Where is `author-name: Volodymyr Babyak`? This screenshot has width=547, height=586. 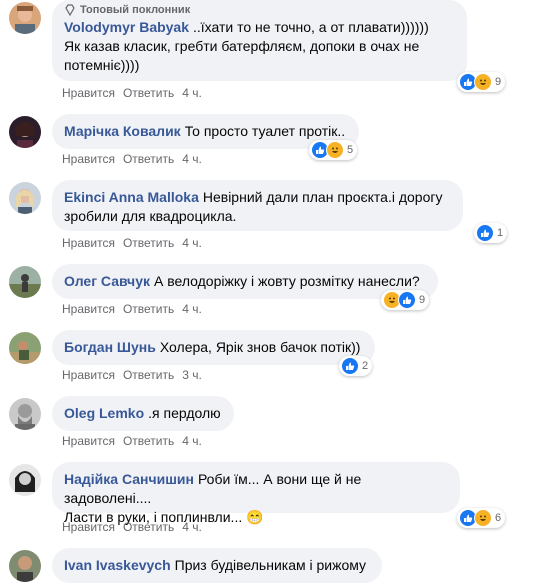 author-name: Volodymyr Babyak is located at coordinates (126, 27).